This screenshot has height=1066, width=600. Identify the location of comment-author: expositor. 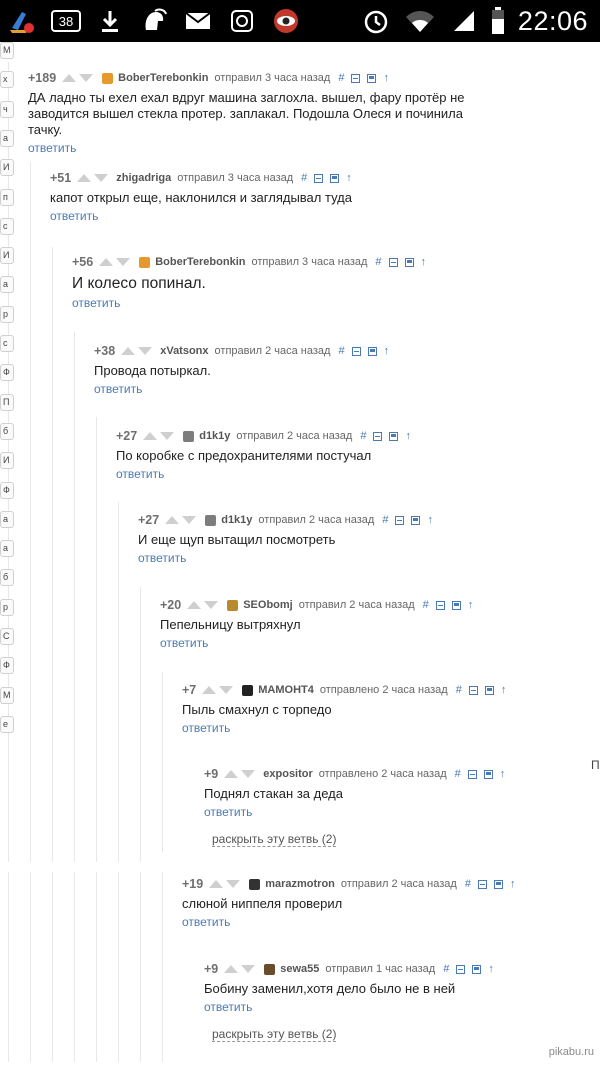
(288, 774).